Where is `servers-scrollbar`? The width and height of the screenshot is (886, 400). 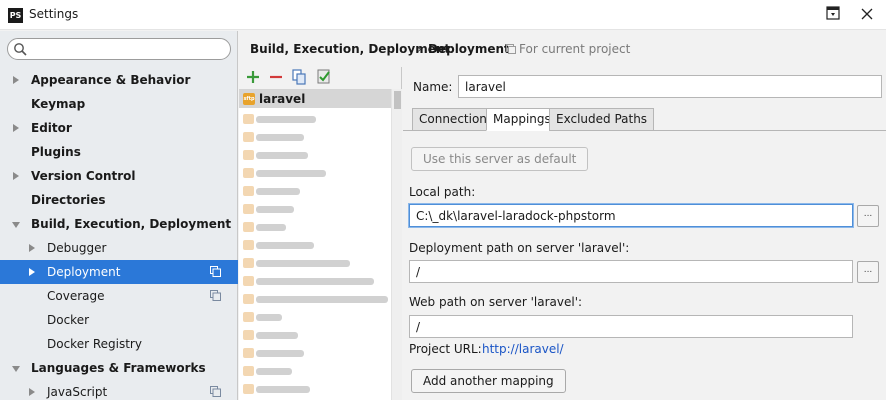
servers-scrollbar is located at coordinates (396, 244).